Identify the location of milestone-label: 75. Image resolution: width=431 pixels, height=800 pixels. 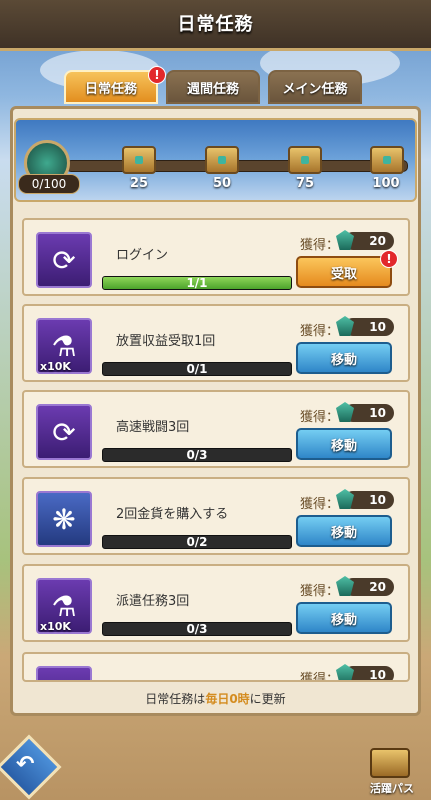
(305, 183).